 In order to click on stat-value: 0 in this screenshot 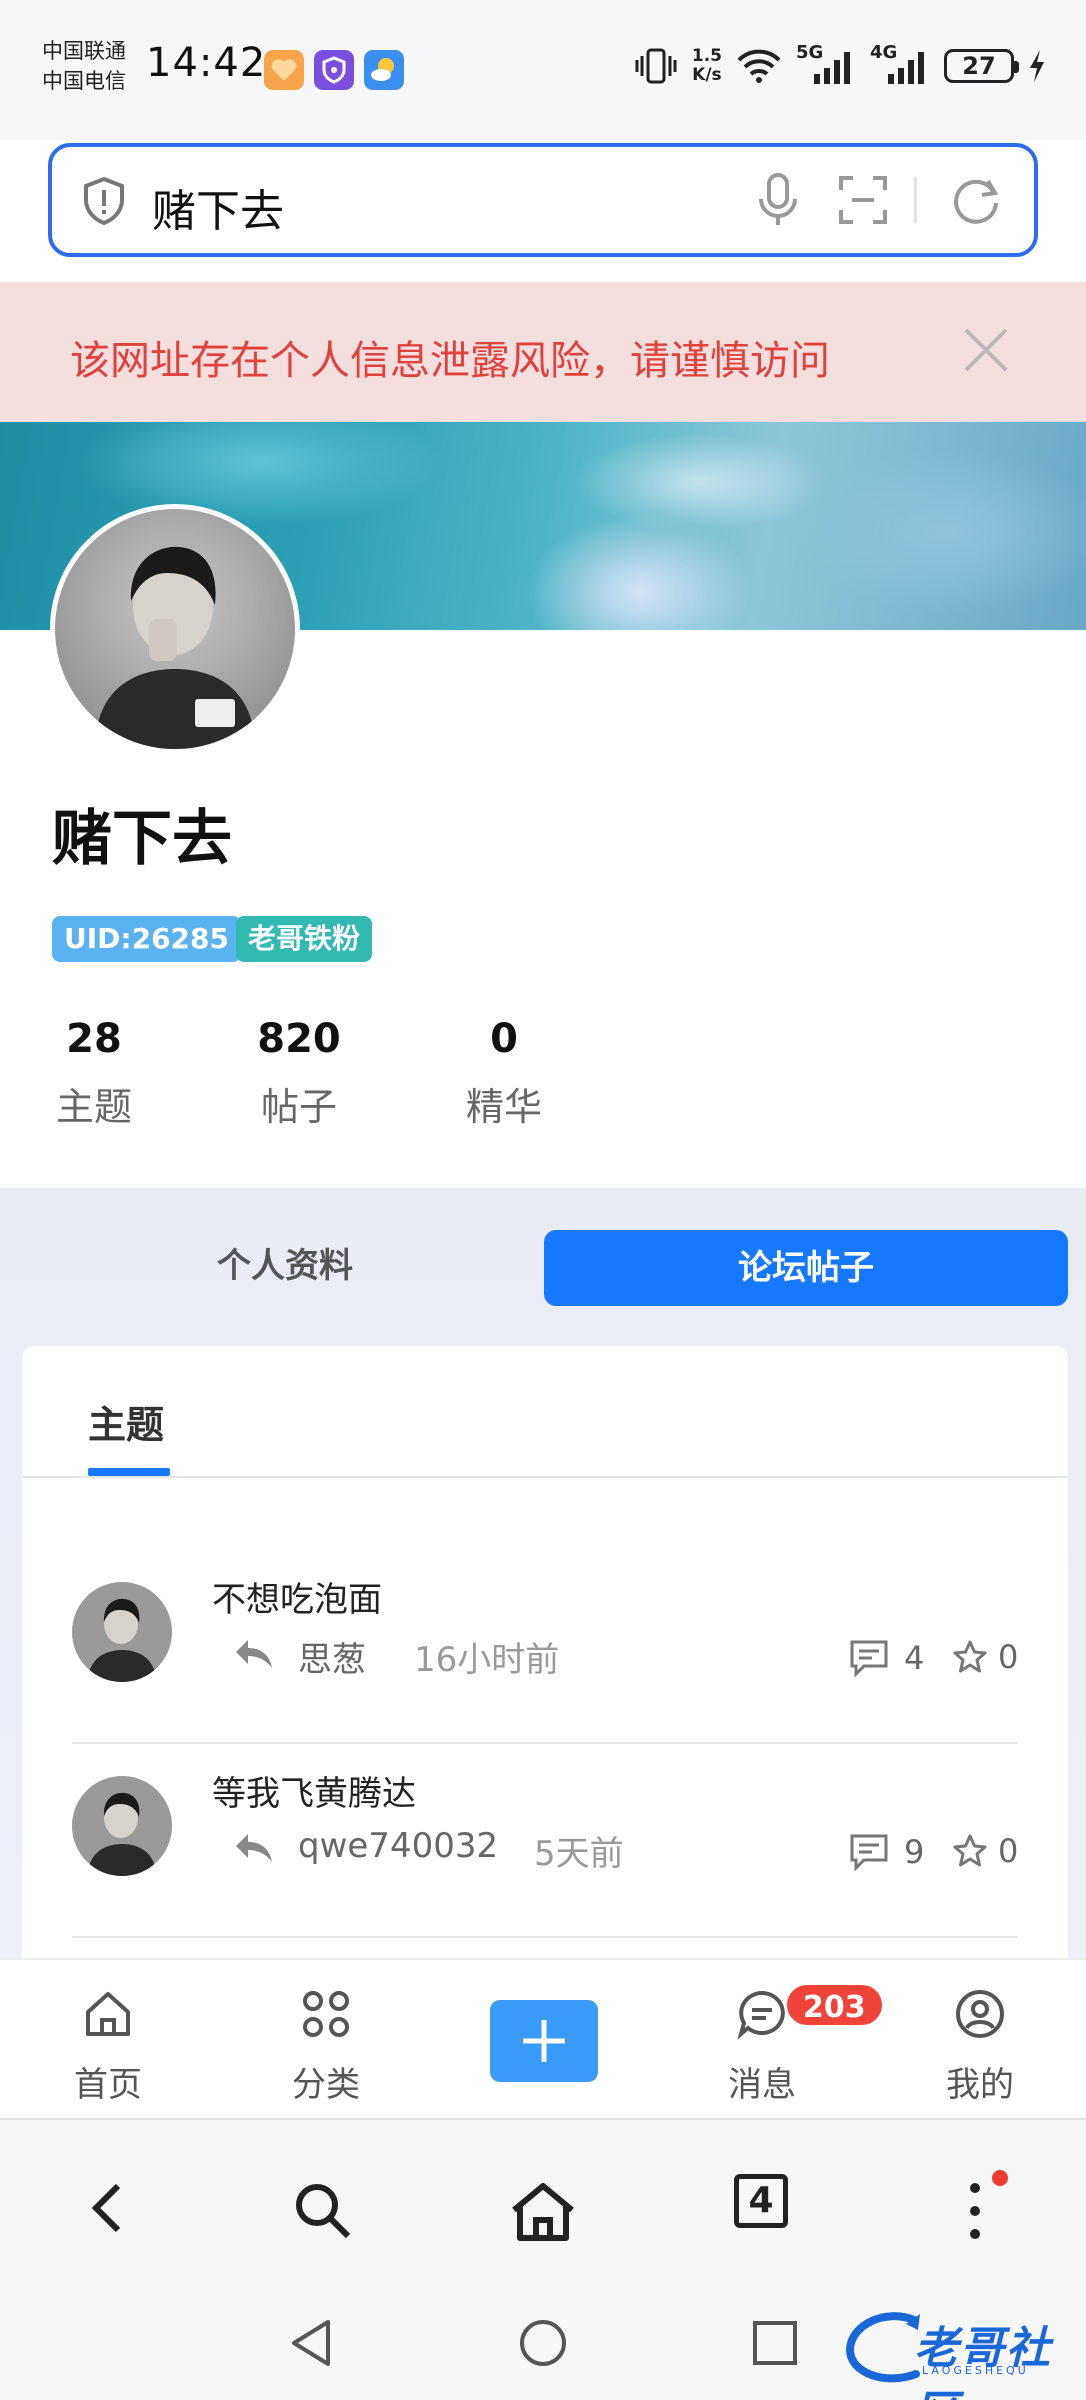, I will do `click(504, 1039)`.